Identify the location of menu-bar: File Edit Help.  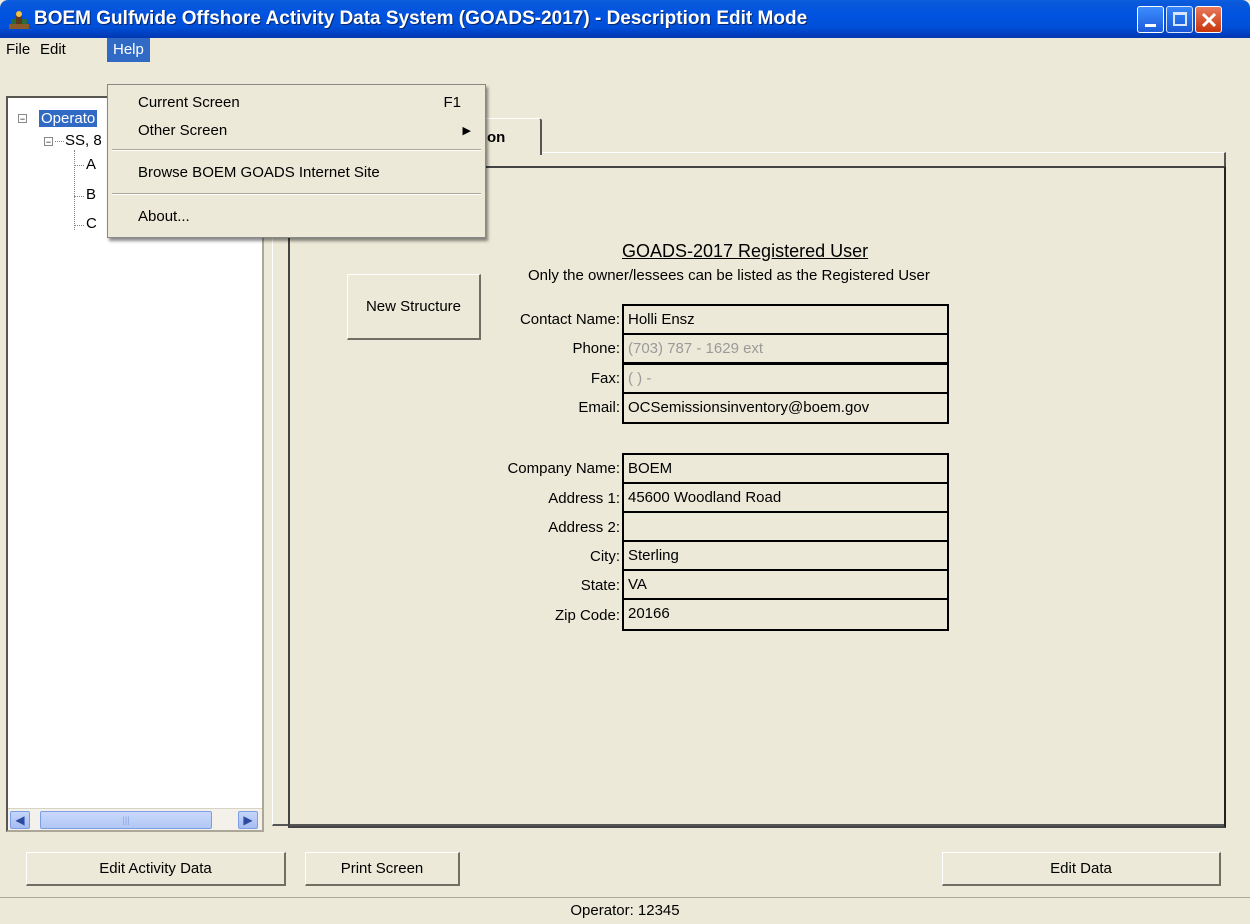
(625, 50).